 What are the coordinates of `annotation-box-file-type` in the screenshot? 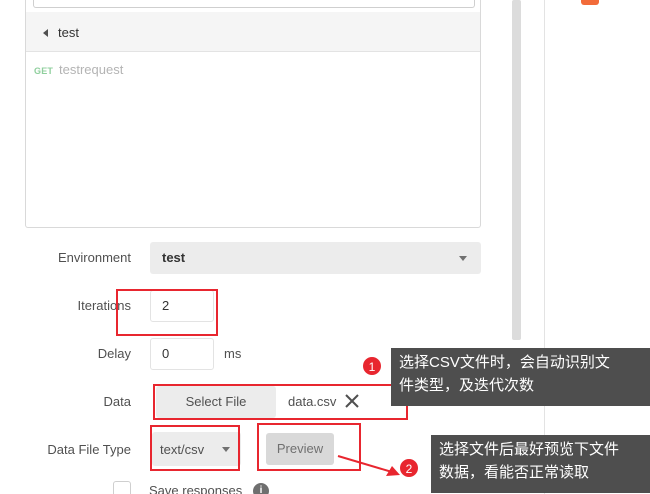 It's located at (195, 448).